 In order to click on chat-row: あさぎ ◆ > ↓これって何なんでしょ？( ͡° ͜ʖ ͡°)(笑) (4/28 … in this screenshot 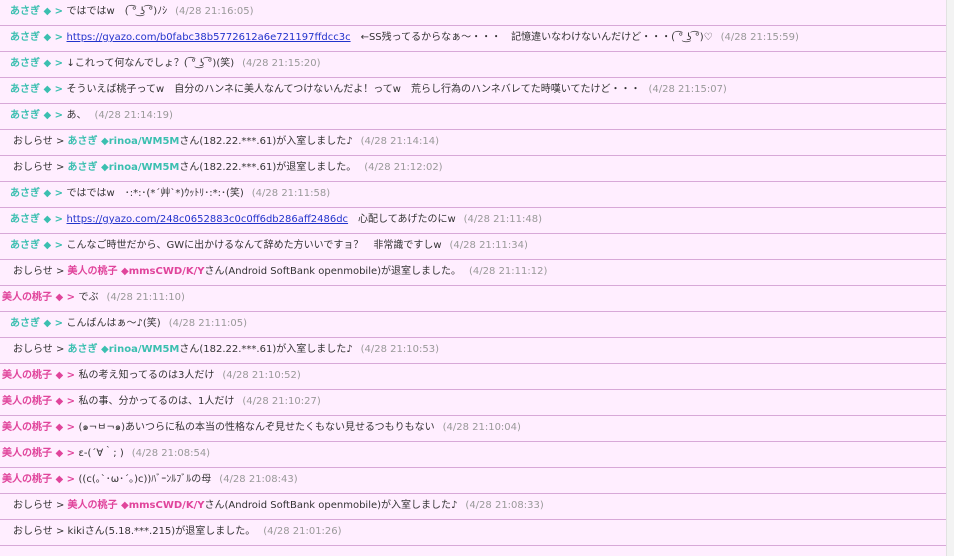, I will do `click(473, 65)`.